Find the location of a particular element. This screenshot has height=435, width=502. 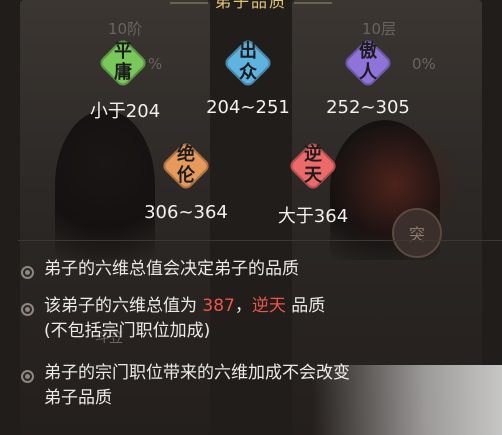

tier-range-outstanding: 204~251 is located at coordinates (248, 107).